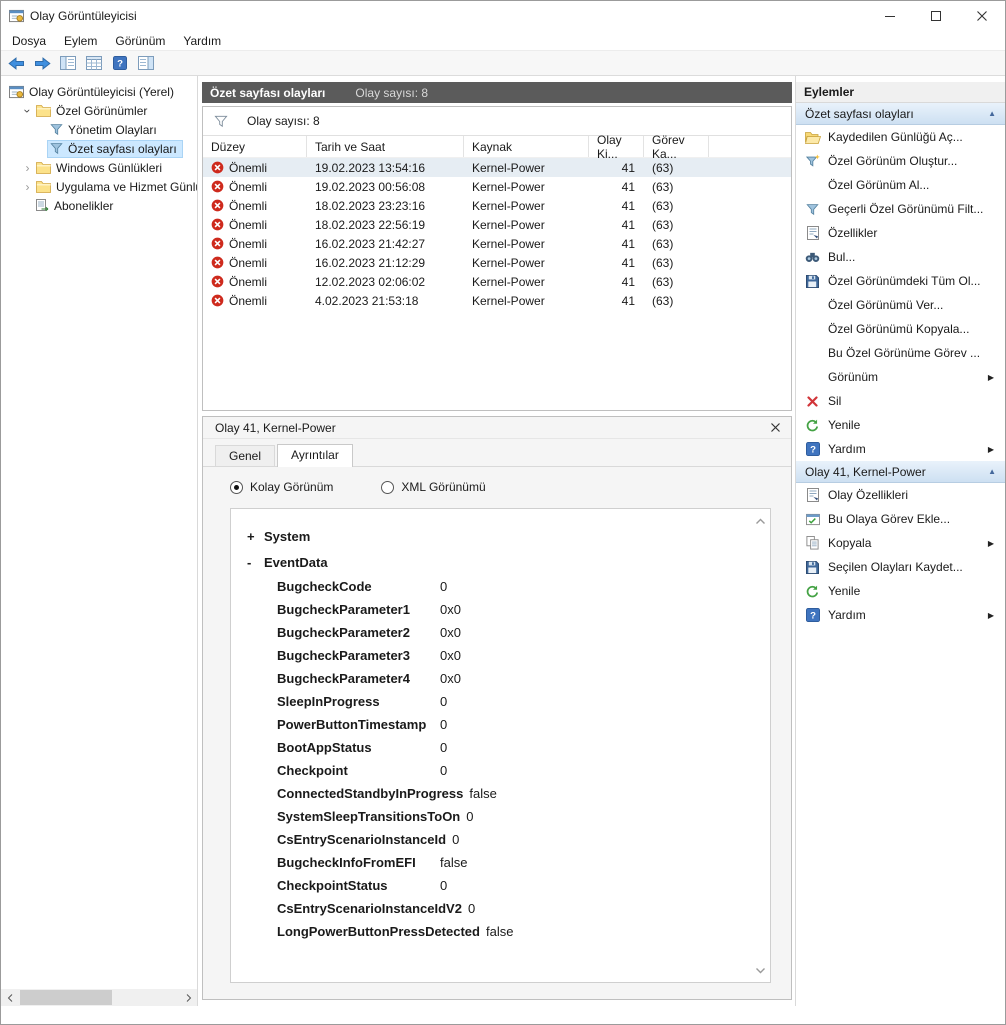  What do you see at coordinates (990, 615) in the screenshot?
I see `submenu-arrow-icon: ▶` at bounding box center [990, 615].